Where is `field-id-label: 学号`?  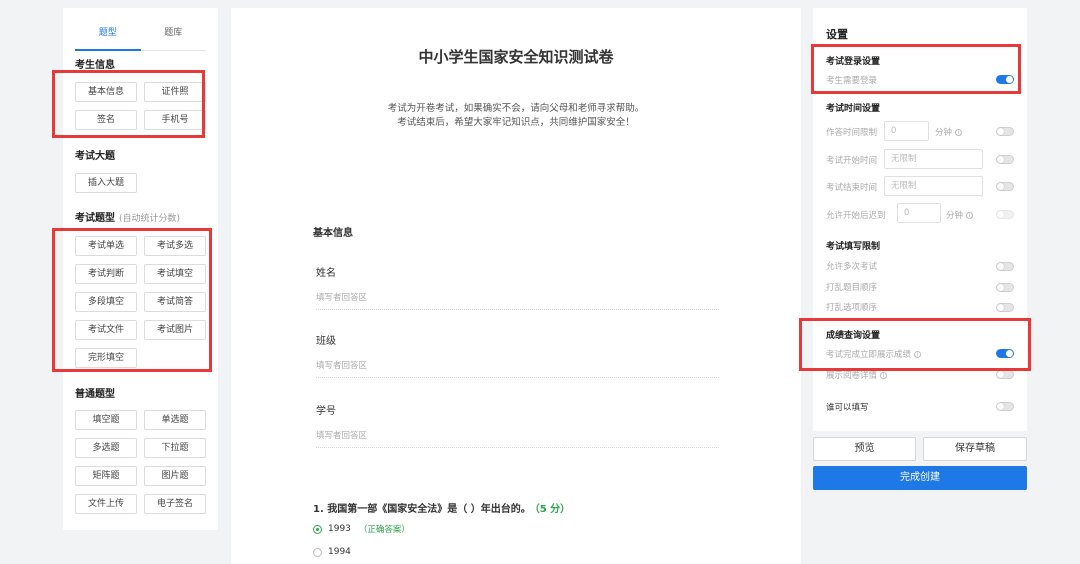 field-id-label: 学号 is located at coordinates (326, 411).